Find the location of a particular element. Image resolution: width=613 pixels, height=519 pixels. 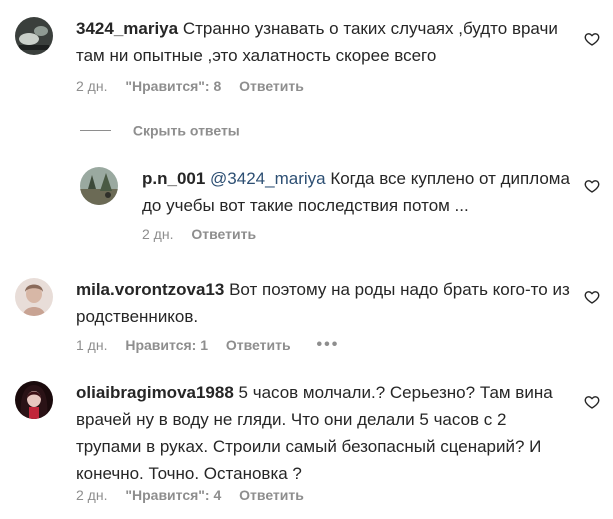

comment-meta: 1 дн. Нравится: 1 Ответить ••• is located at coordinates (207, 345).